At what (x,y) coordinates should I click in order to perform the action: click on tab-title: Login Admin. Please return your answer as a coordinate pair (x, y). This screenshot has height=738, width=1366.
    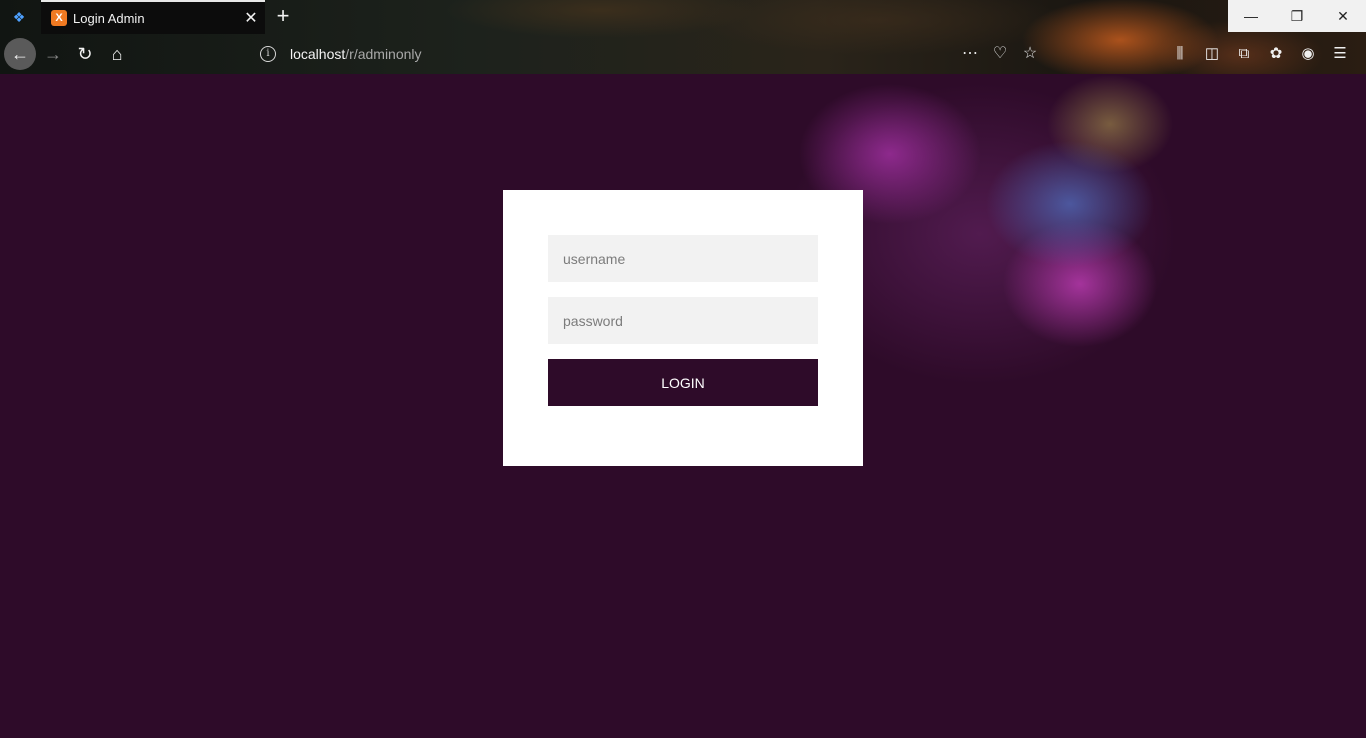
    Looking at the image, I should click on (109, 18).